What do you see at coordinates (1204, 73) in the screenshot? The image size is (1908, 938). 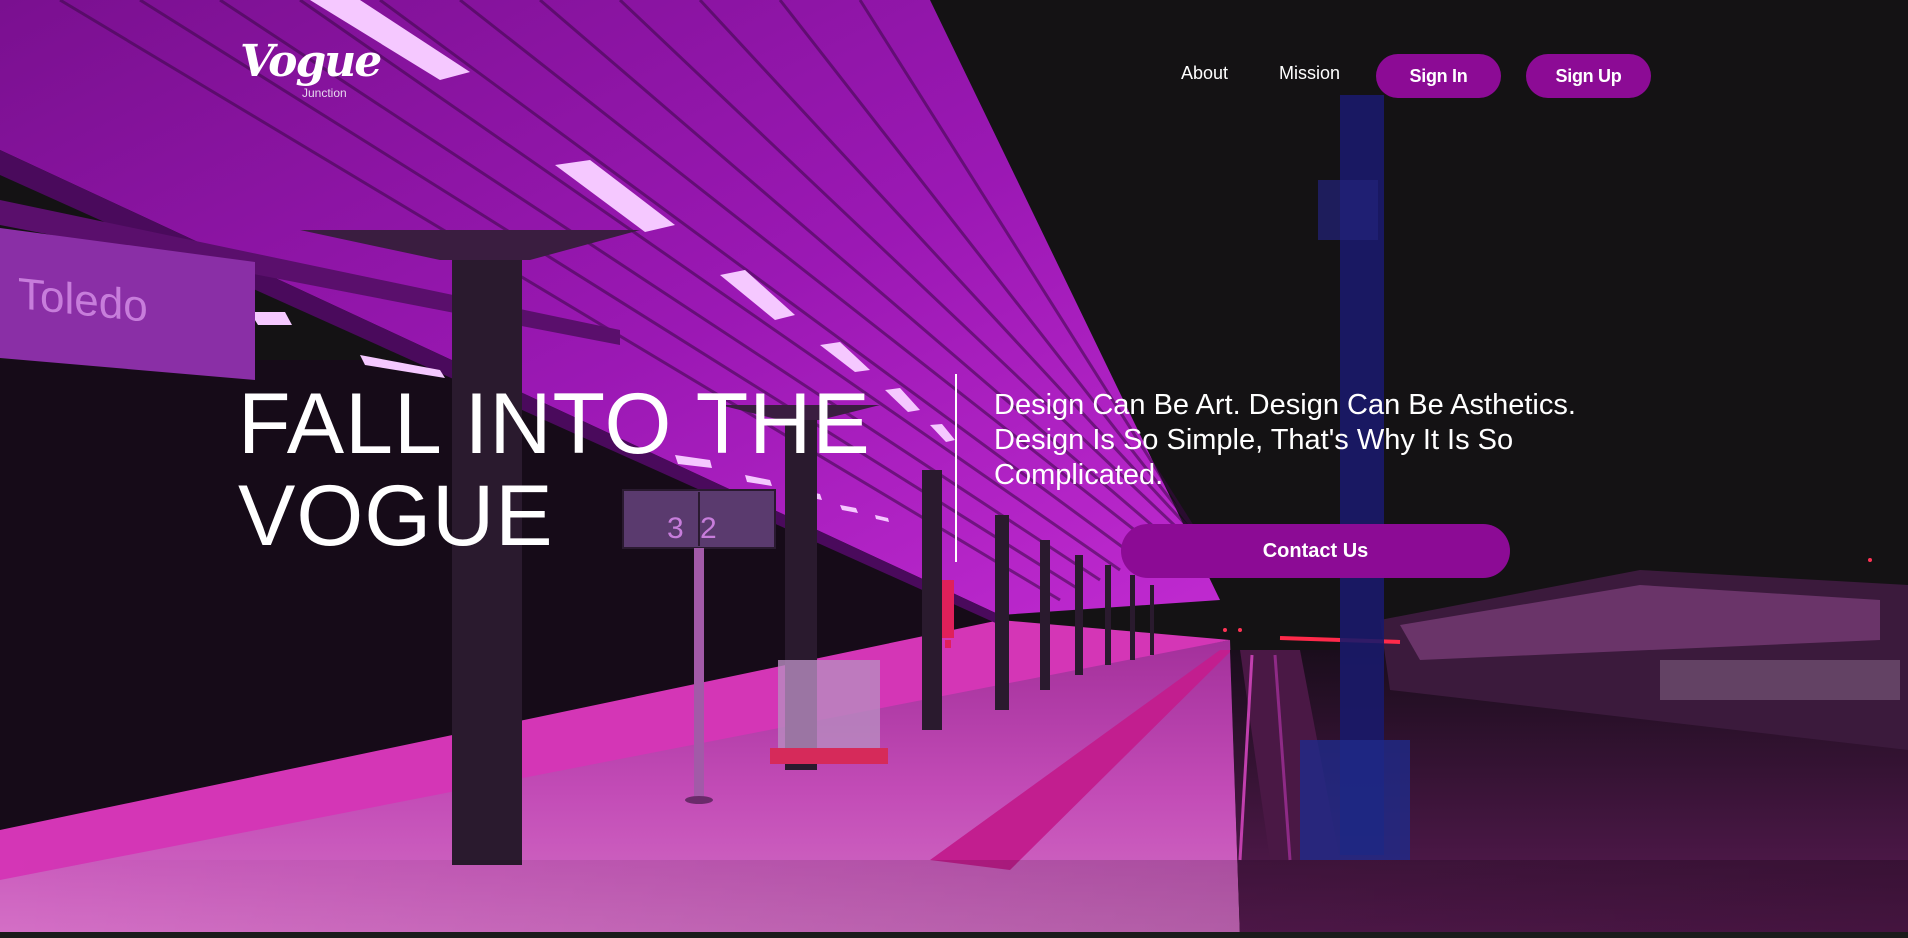 I see `nav-link-about: About` at bounding box center [1204, 73].